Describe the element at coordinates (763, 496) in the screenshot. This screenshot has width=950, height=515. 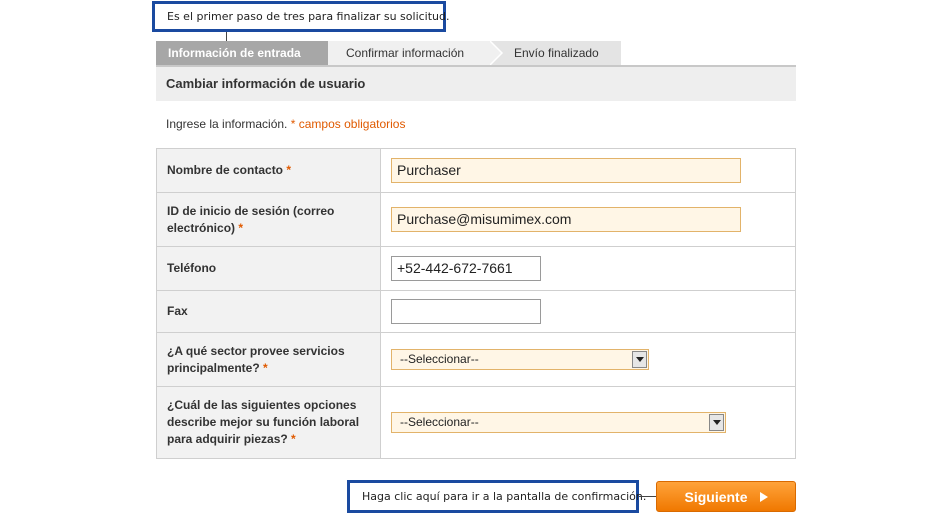
I see `play-arrow-icon` at that location.